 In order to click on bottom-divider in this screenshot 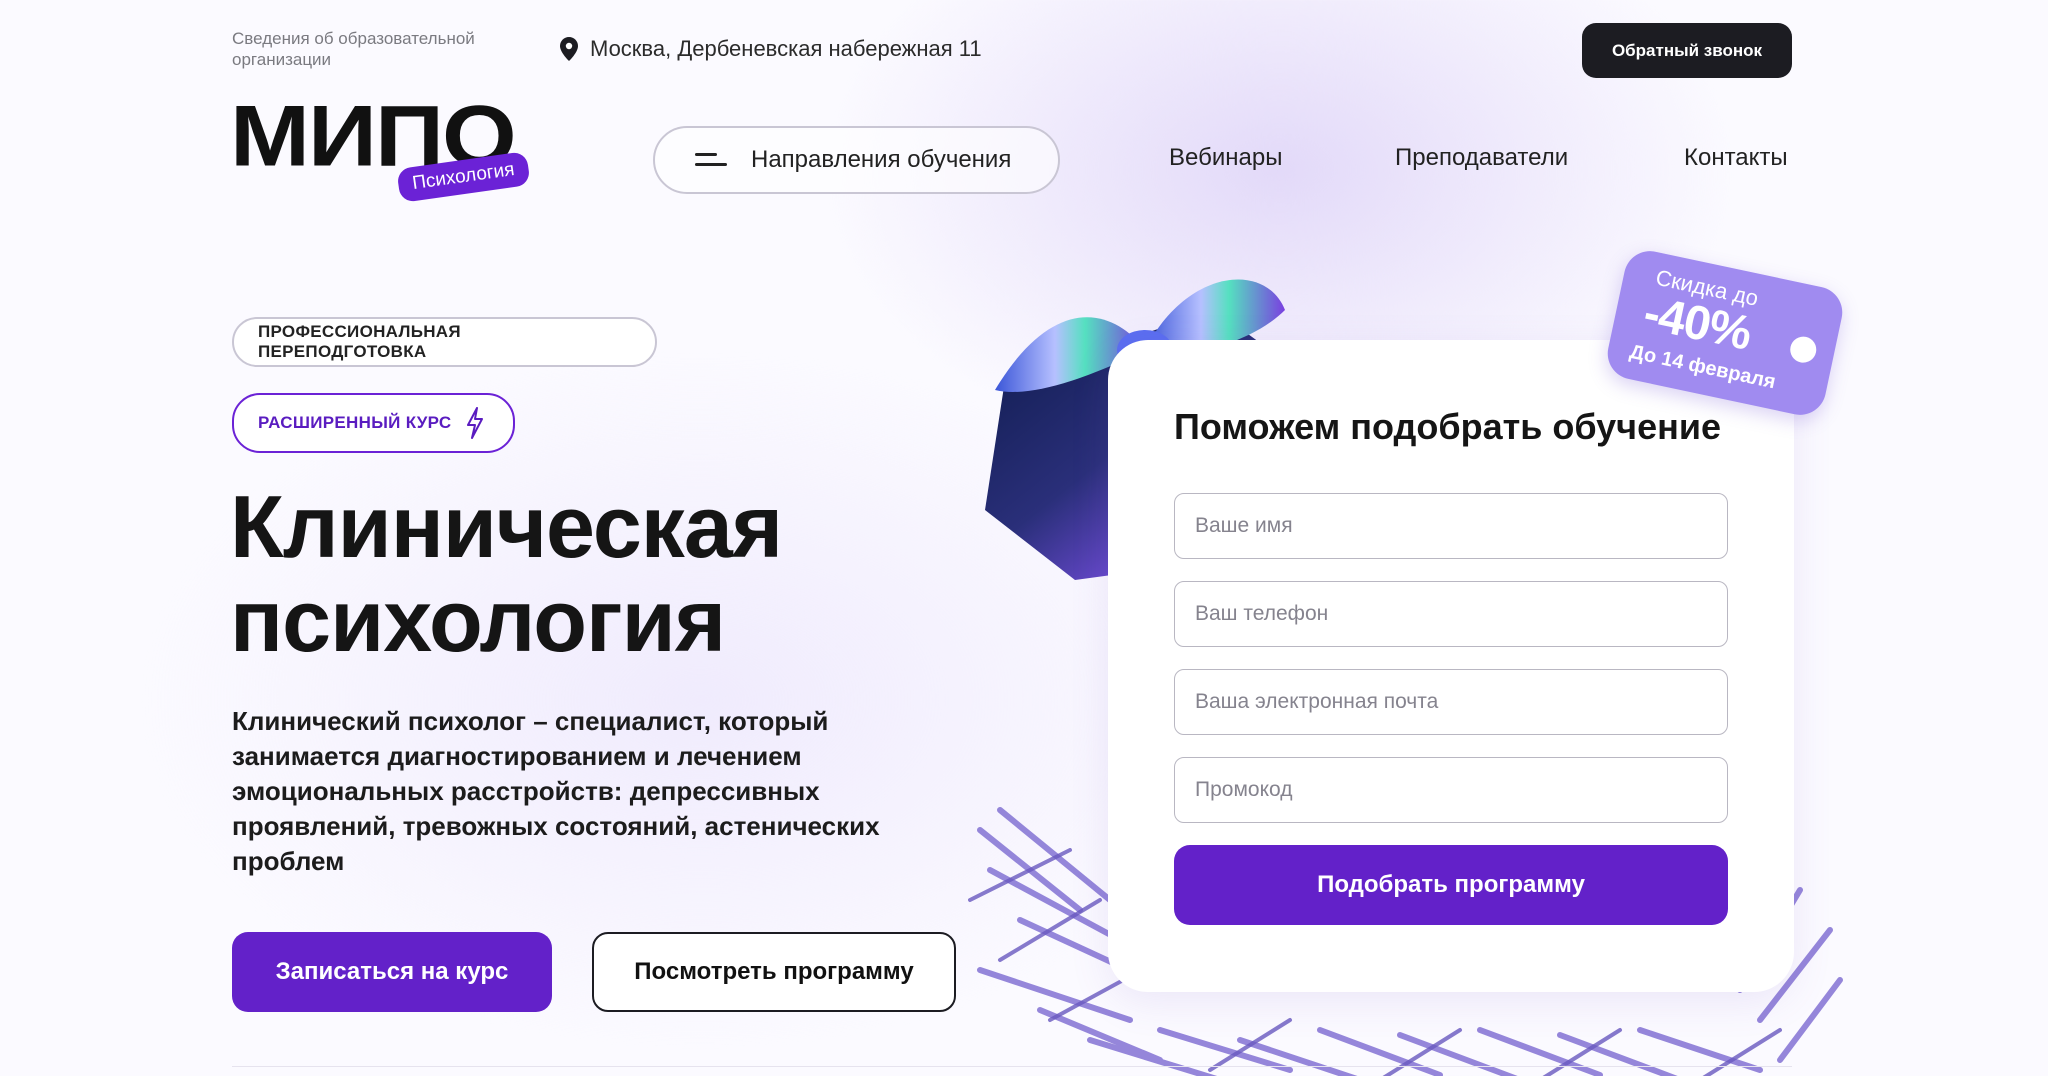, I will do `click(1012, 1071)`.